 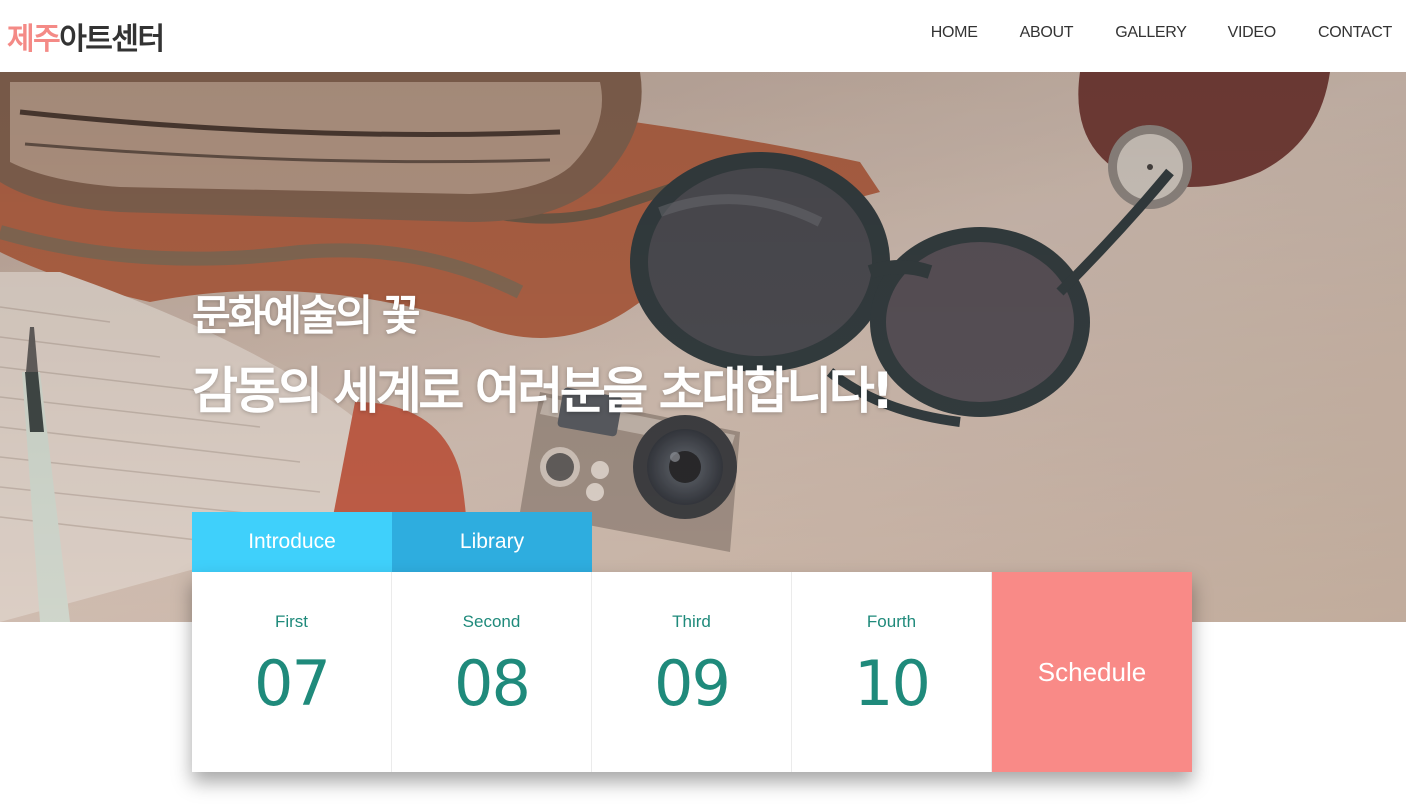 What do you see at coordinates (703, 36) in the screenshot?
I see `site-header: 제주아트센터 HOME ABOUT GALLERY VIDEO CONTACT` at bounding box center [703, 36].